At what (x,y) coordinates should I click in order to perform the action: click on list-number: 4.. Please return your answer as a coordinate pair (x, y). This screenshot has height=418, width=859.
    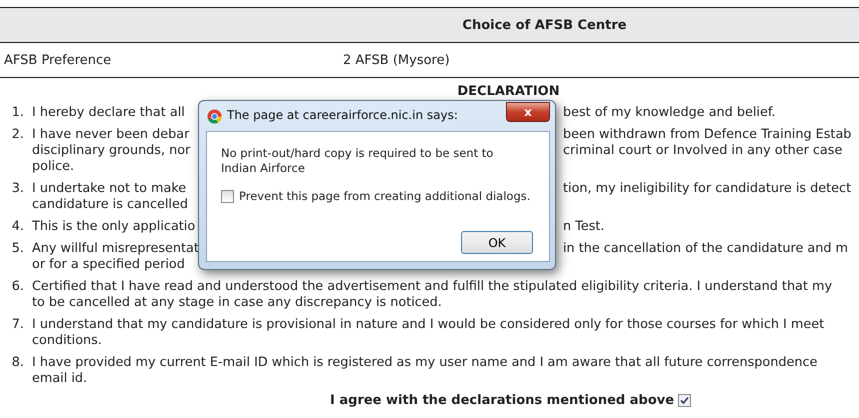
    Looking at the image, I should click on (18, 227).